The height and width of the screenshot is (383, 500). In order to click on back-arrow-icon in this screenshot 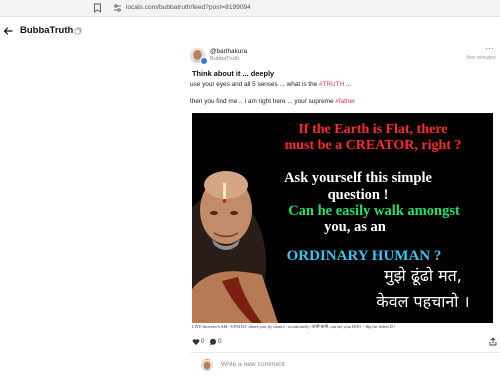, I will do `click(8, 31)`.